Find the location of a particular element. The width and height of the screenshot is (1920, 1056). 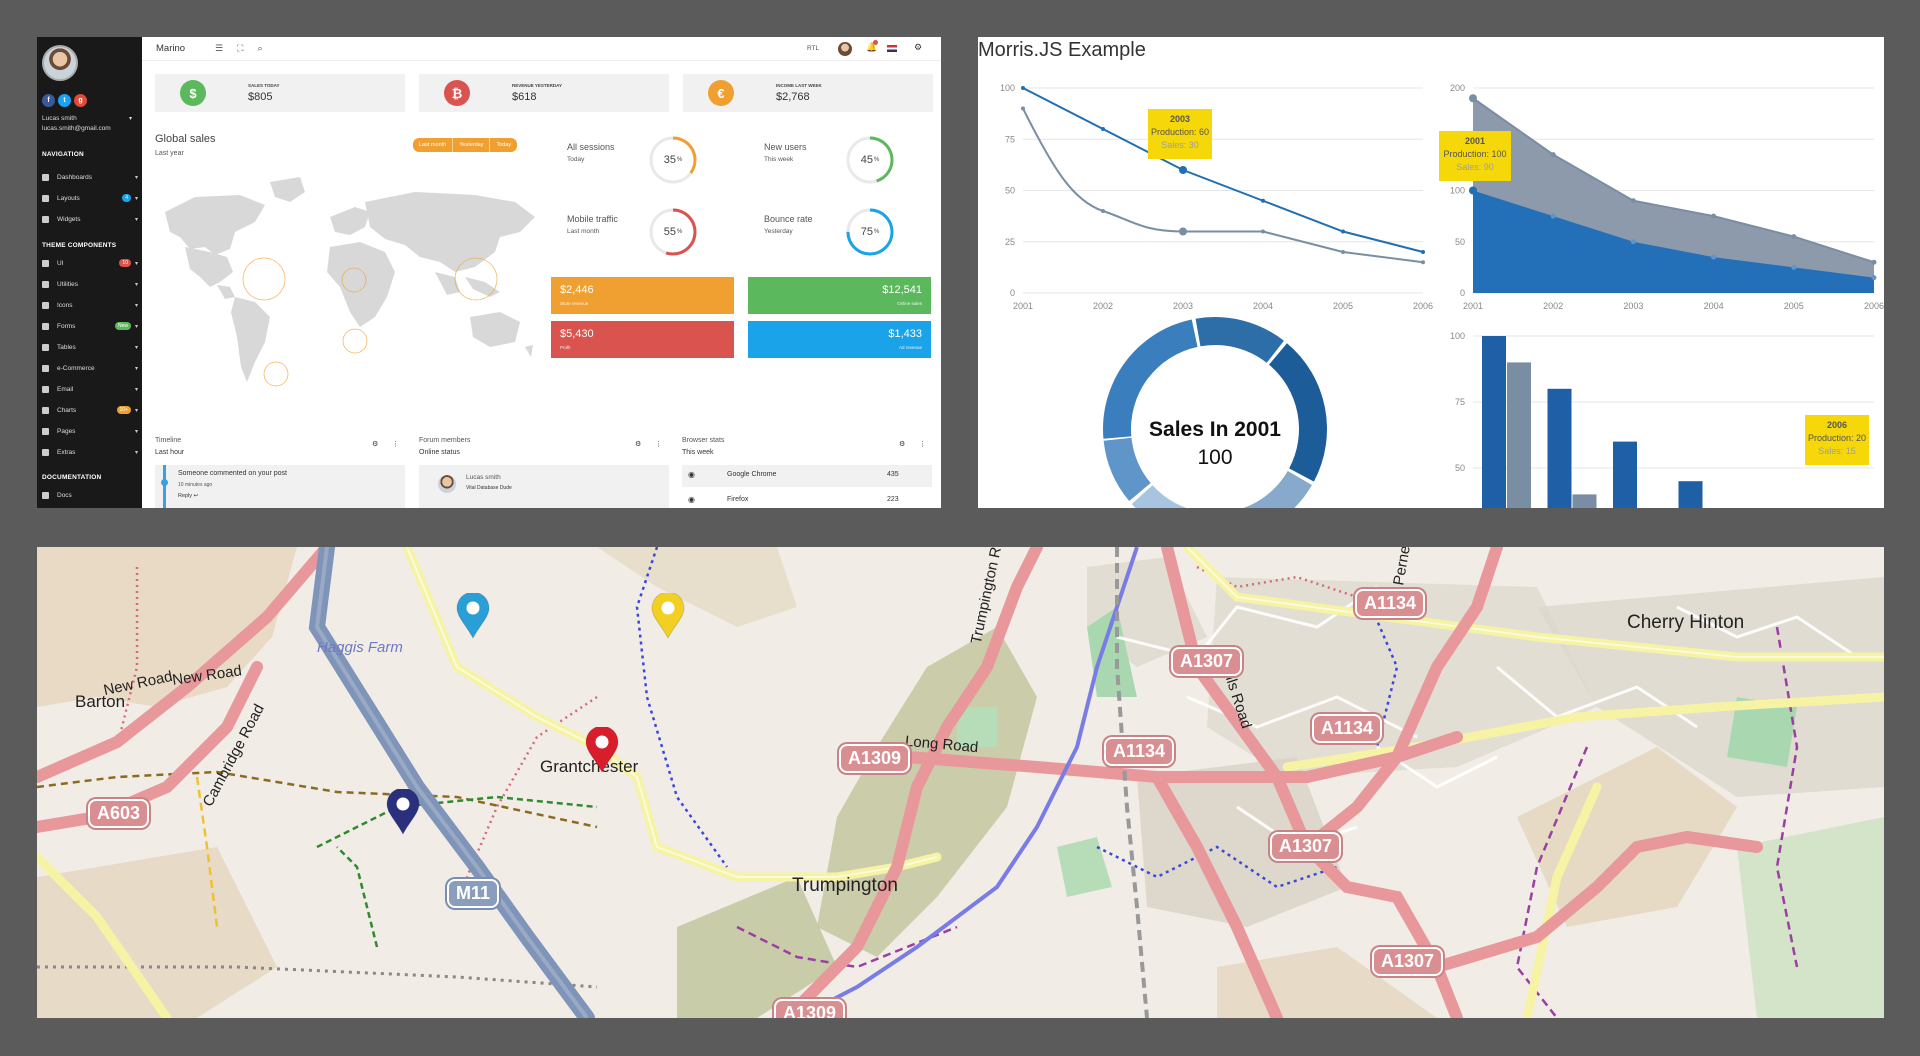

tile-profit: $5,430 Profit is located at coordinates (642, 339).